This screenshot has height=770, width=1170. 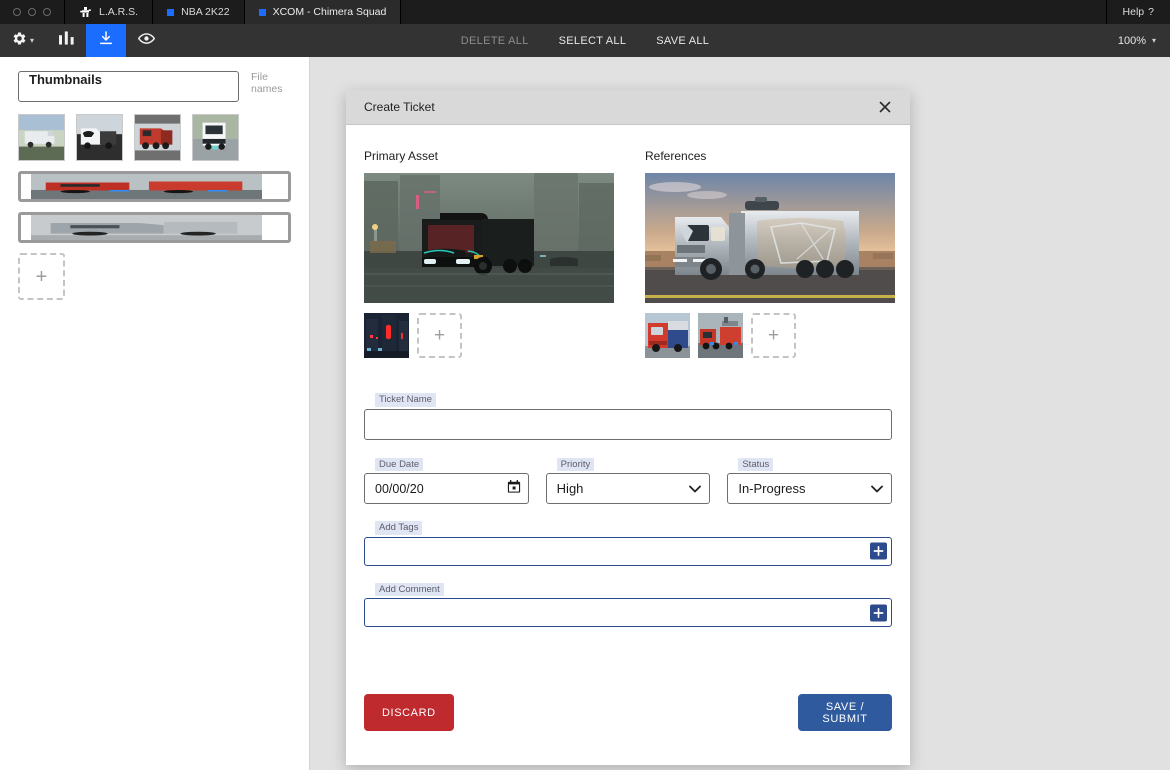 I want to click on primary-asset-heading: Primary Asset, so click(x=401, y=156).